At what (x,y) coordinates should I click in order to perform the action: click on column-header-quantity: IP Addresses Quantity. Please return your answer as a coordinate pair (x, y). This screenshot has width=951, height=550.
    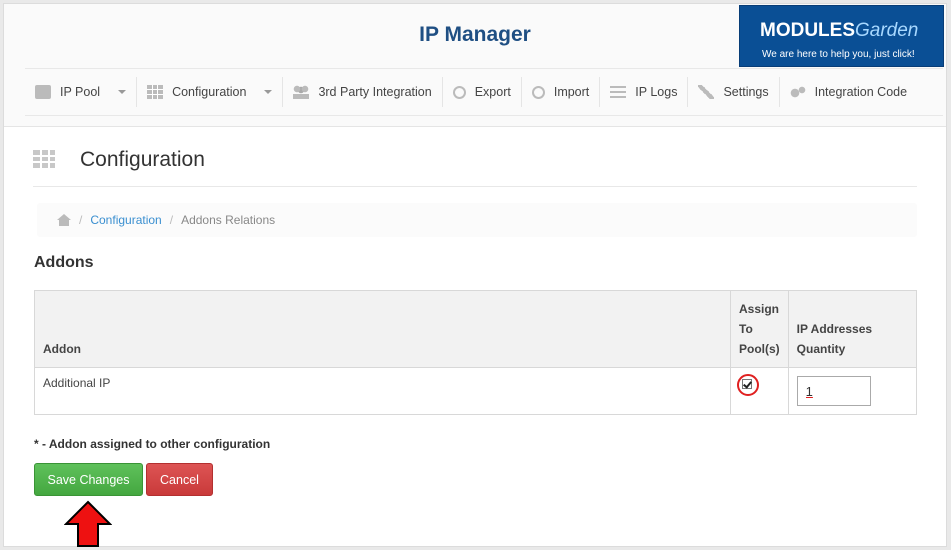
    Looking at the image, I should click on (852, 329).